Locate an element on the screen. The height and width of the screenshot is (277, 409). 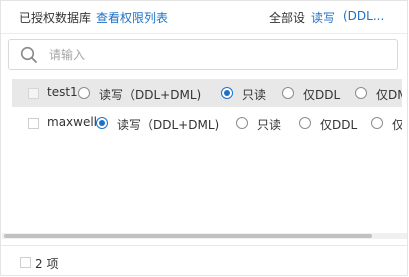
list-item: test1 读写（DDL+DML) 只读 仅DDL 仅DM is located at coordinates (207, 93).